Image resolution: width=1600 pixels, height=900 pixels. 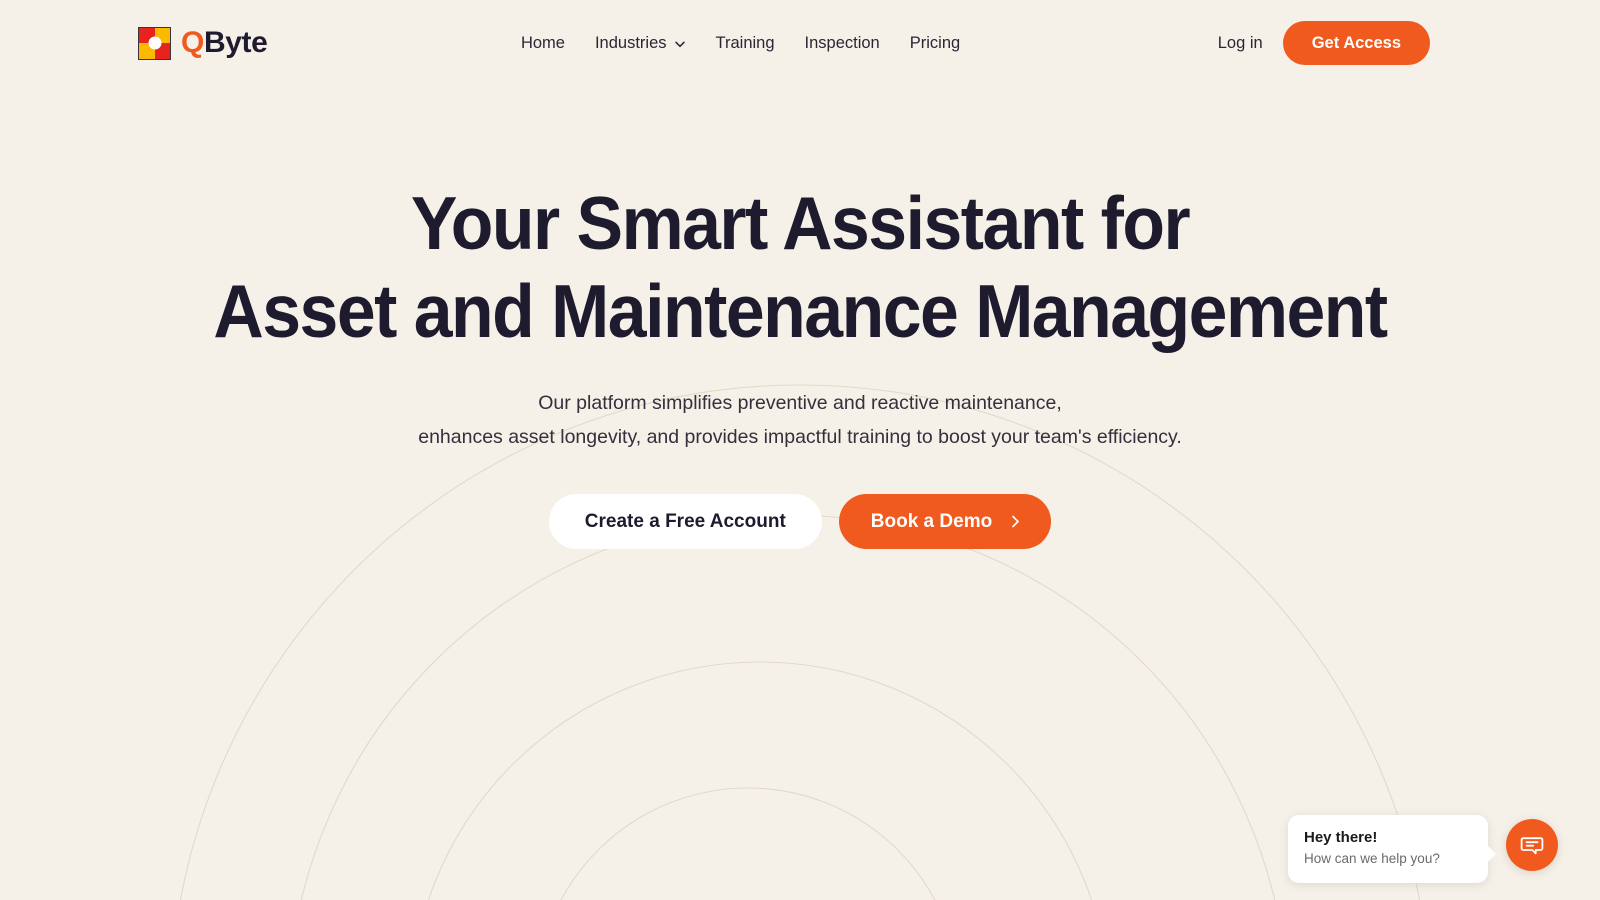 What do you see at coordinates (685, 522) in the screenshot?
I see `create-free-account-button: Create a Free Account` at bounding box center [685, 522].